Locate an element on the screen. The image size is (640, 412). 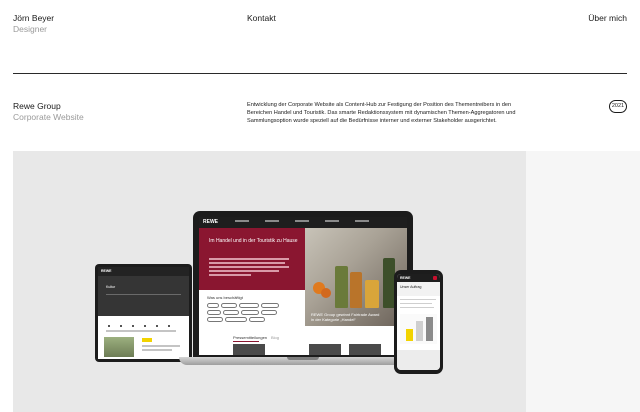
laptop-logo: REWE is located at coordinates (210, 222).